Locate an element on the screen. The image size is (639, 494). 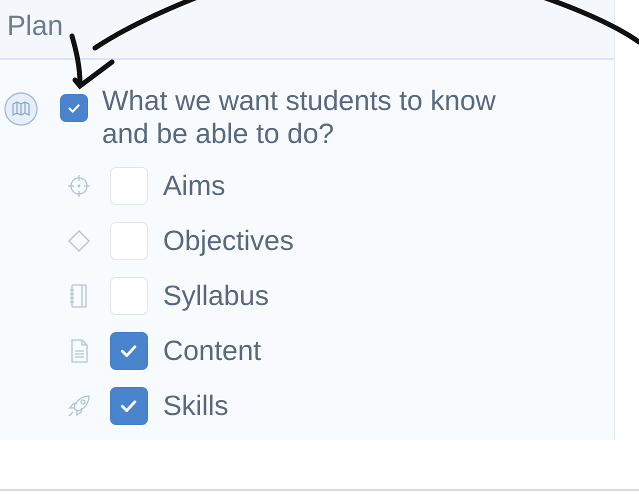
rocket-icon is located at coordinates (79, 405).